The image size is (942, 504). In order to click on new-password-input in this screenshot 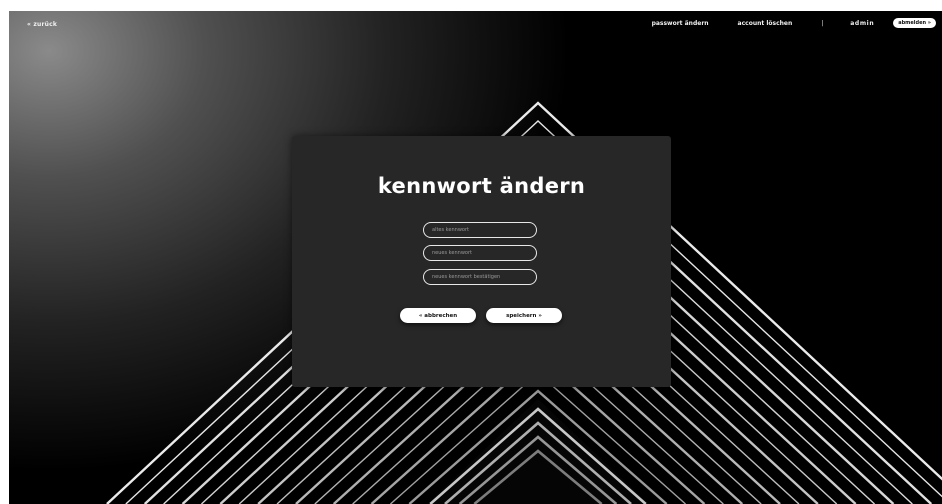, I will do `click(480, 253)`.